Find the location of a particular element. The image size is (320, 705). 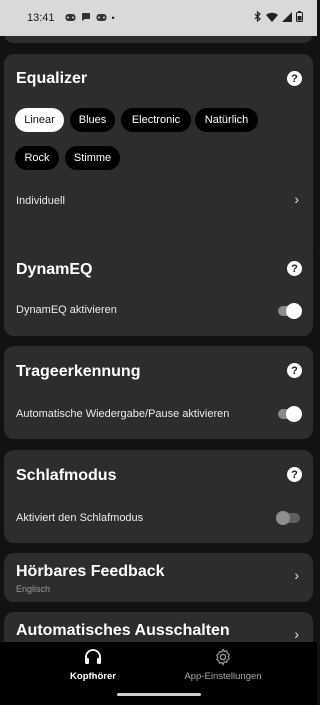

auto-off-title: Automatisches Ausschalten is located at coordinates (123, 630).